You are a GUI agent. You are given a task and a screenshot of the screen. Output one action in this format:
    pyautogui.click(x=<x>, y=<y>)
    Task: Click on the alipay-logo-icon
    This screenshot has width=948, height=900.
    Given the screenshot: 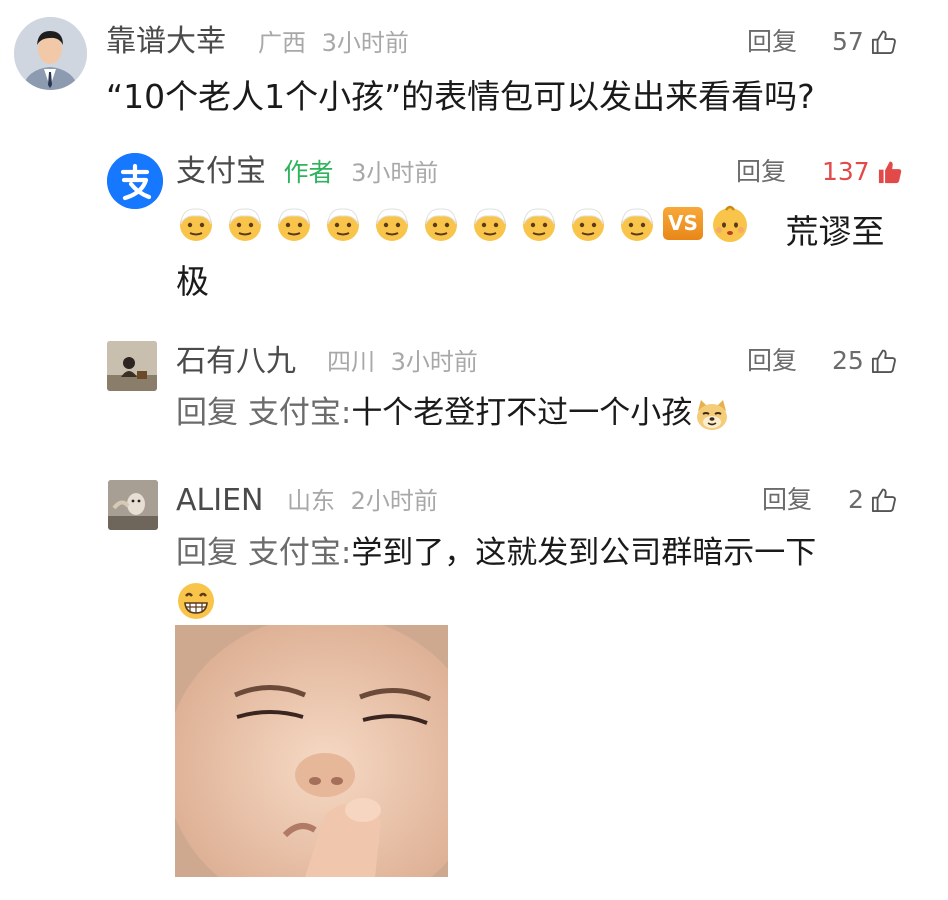 What is the action you would take?
    pyautogui.click(x=135, y=181)
    